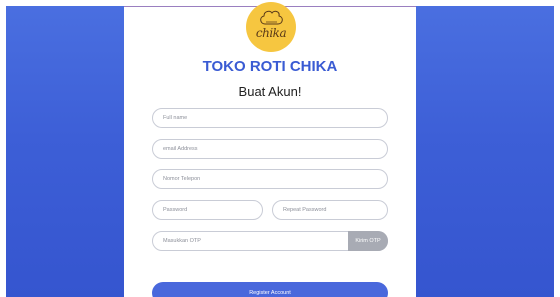 The image size is (560, 297). Describe the element at coordinates (270, 118) in the screenshot. I see `full-name-input: Full name` at that location.